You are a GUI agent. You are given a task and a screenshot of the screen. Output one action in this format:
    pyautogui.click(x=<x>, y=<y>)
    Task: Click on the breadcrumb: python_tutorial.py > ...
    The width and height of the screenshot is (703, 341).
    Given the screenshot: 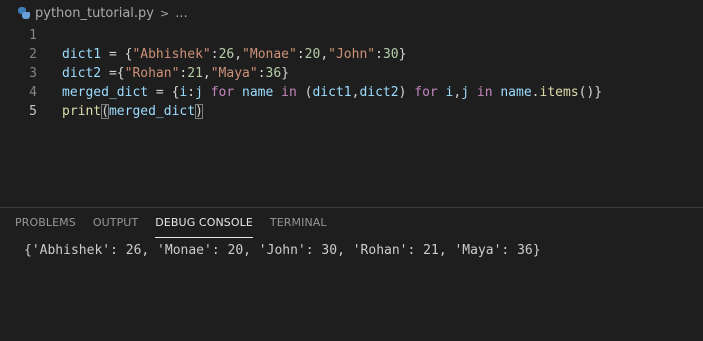 What is the action you would take?
    pyautogui.click(x=351, y=13)
    